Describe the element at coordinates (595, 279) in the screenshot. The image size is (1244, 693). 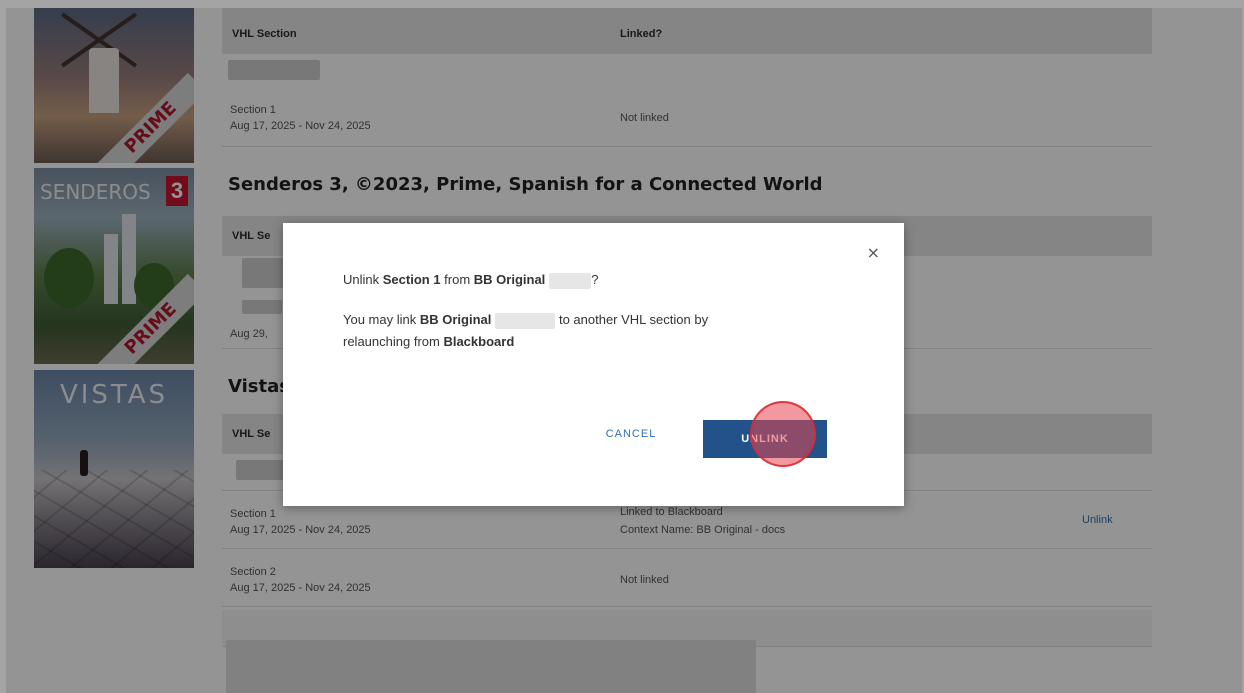
I see `question-suffix: ?` at that location.